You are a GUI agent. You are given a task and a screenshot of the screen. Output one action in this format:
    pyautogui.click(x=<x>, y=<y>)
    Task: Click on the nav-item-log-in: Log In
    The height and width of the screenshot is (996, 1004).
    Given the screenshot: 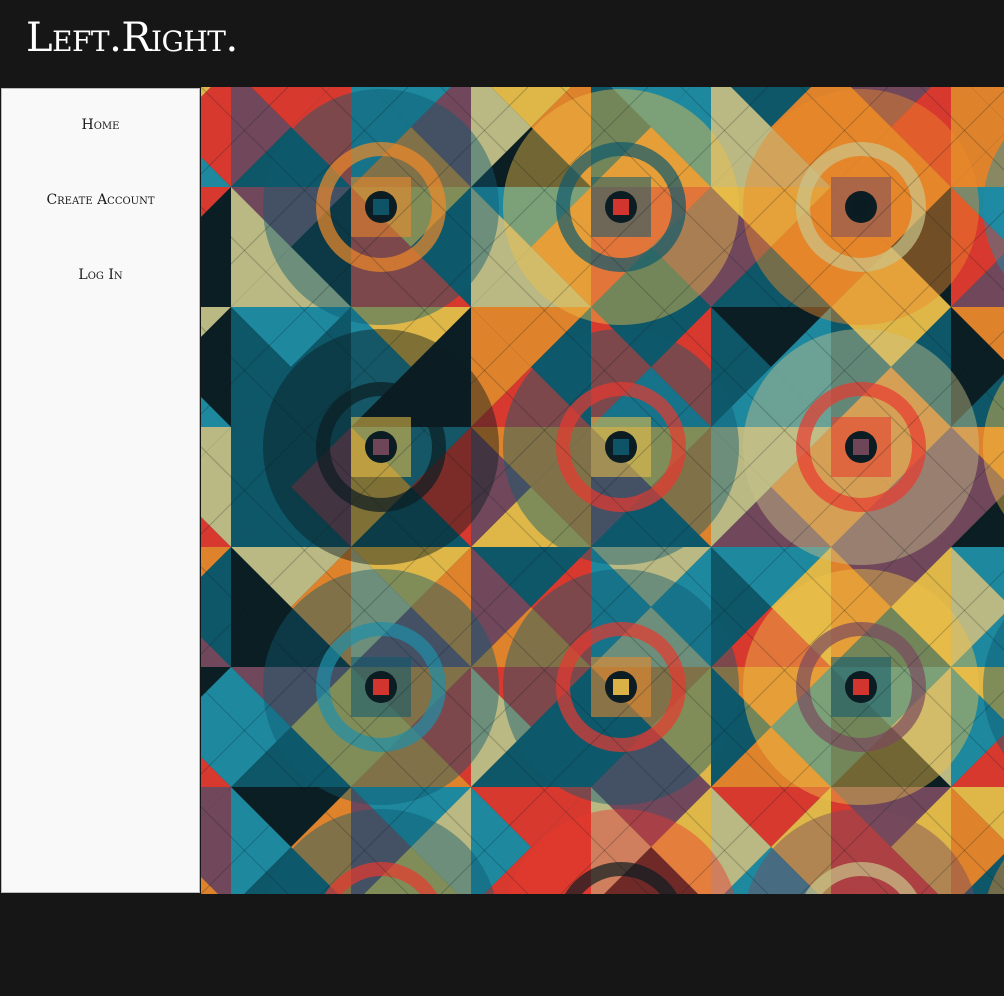 What is the action you would take?
    pyautogui.click(x=100, y=275)
    